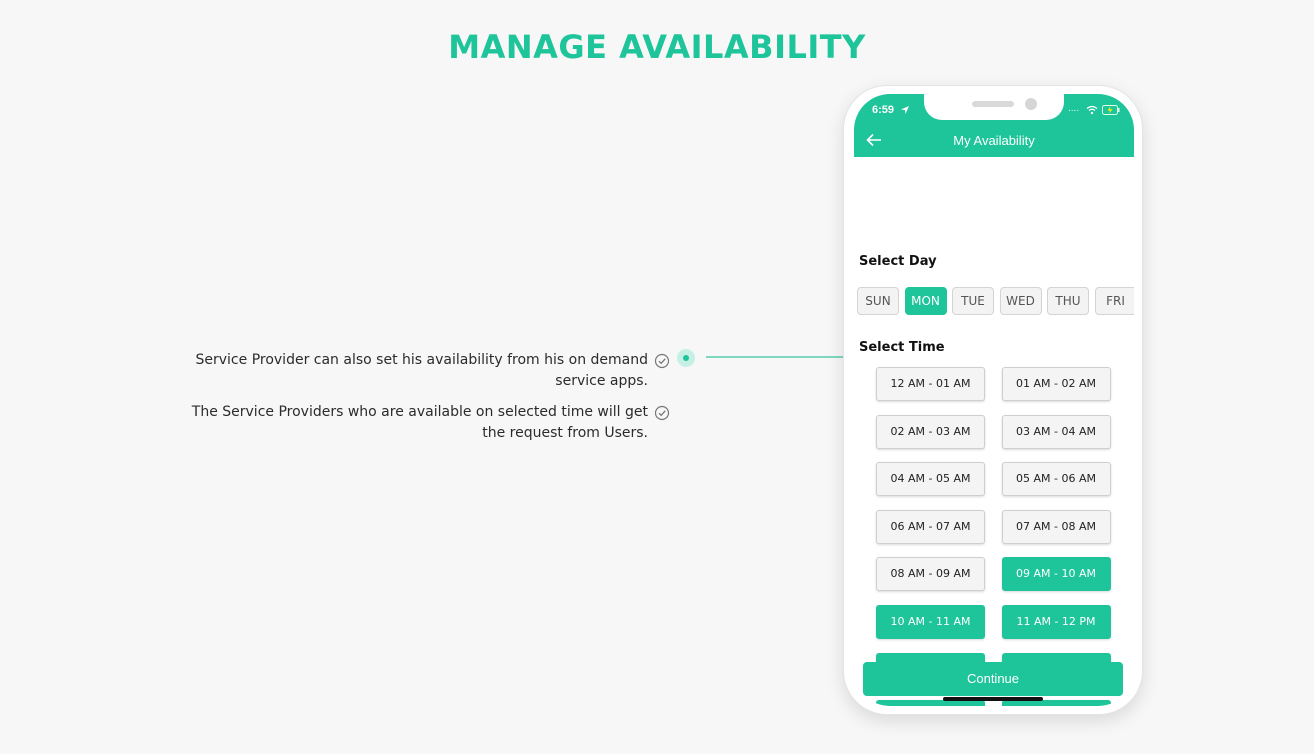  I want to click on time-slot: 05 AM - 06 AM, so click(1056, 479).